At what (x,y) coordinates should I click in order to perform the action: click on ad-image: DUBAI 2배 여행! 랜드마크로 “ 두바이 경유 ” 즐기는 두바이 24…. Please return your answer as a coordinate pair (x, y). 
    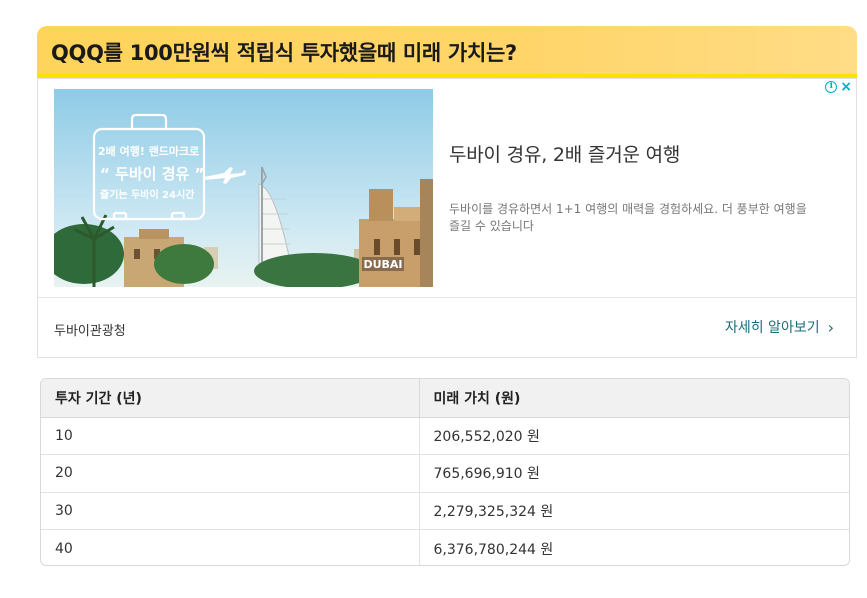
    Looking at the image, I should click on (243, 188).